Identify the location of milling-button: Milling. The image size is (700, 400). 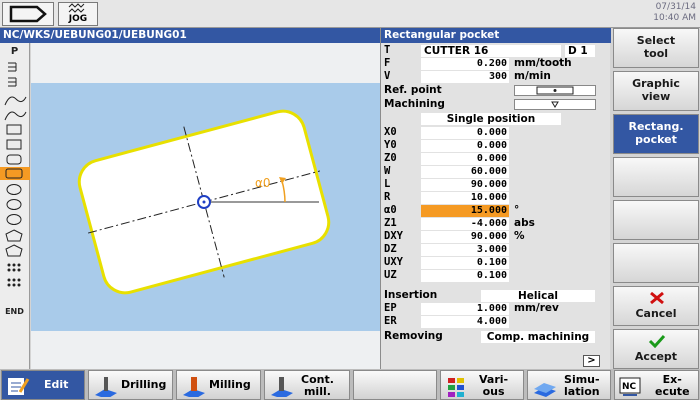
(218, 385).